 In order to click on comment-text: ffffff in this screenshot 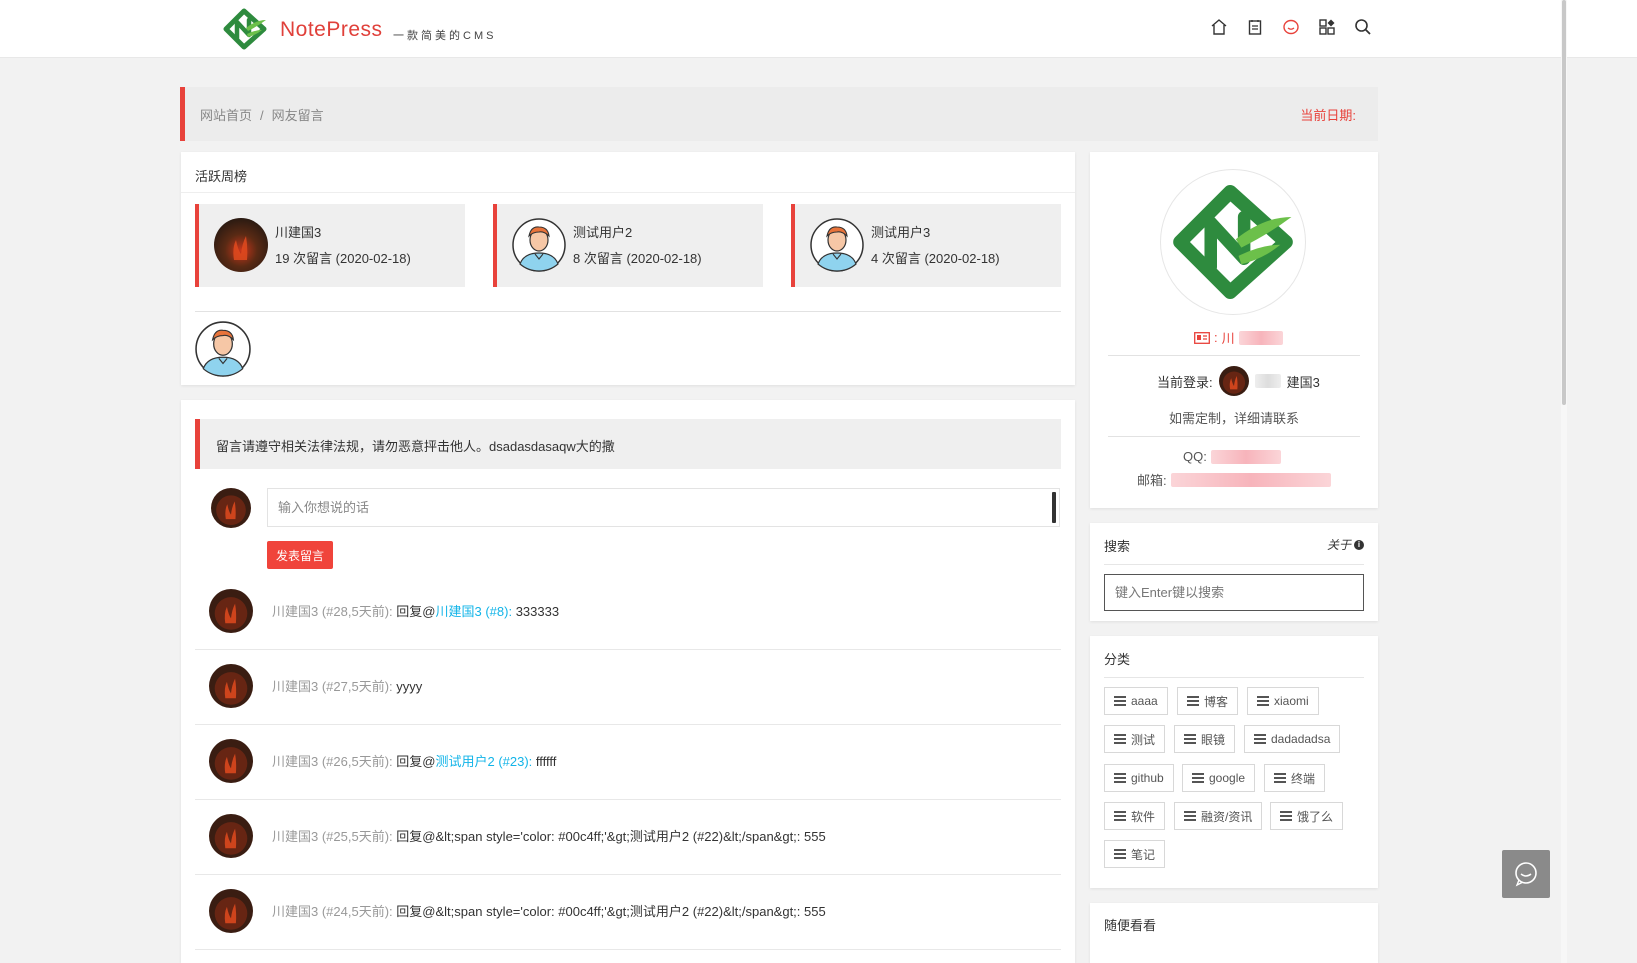, I will do `click(546, 761)`.